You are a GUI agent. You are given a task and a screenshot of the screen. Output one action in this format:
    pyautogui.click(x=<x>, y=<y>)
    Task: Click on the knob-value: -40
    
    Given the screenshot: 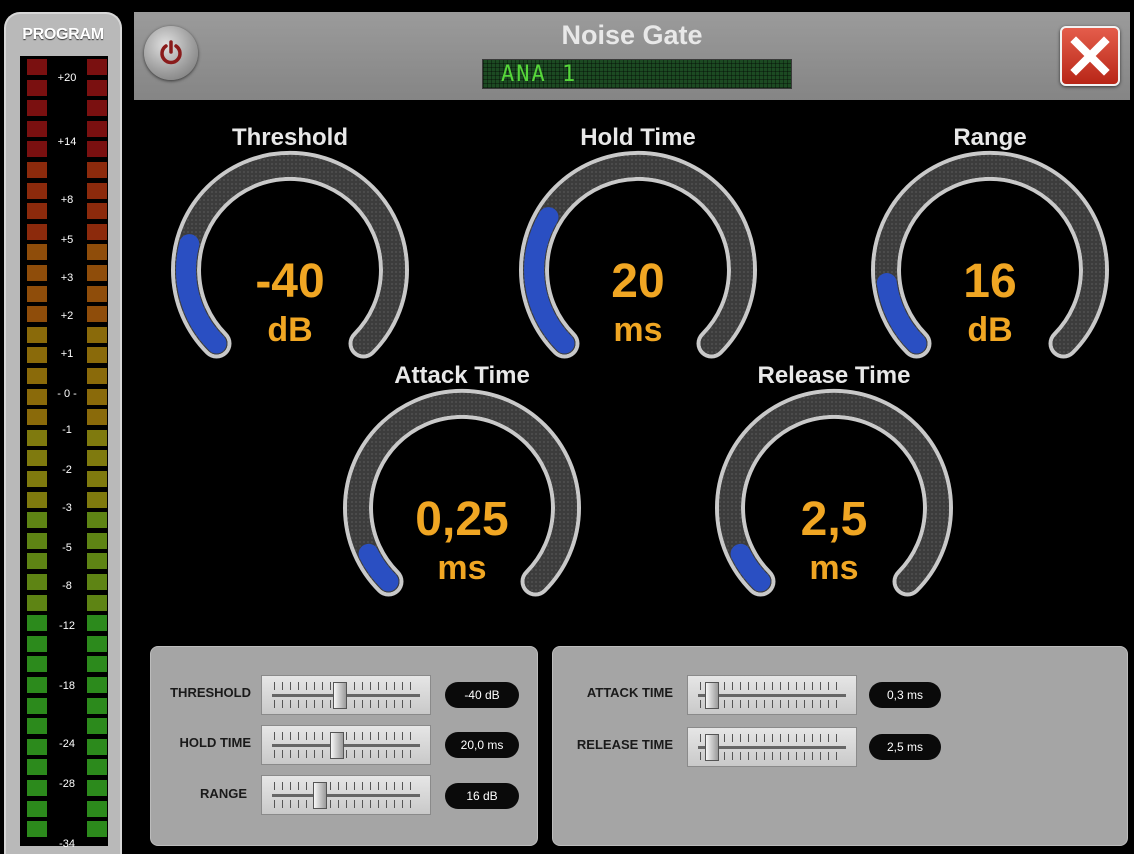 What is the action you would take?
    pyautogui.click(x=290, y=281)
    